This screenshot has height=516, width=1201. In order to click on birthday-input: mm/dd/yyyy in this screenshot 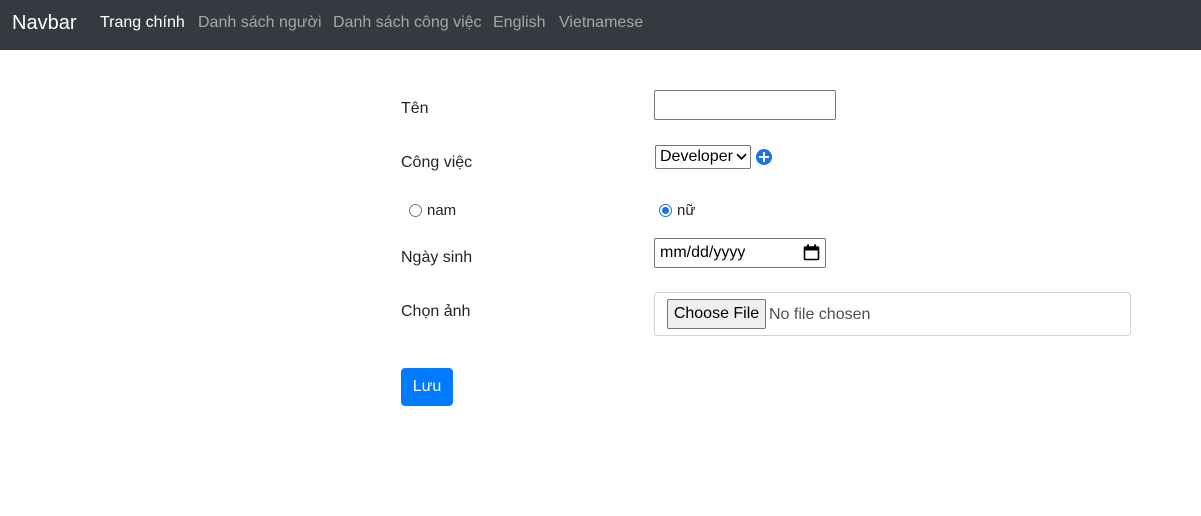, I will do `click(740, 253)`.